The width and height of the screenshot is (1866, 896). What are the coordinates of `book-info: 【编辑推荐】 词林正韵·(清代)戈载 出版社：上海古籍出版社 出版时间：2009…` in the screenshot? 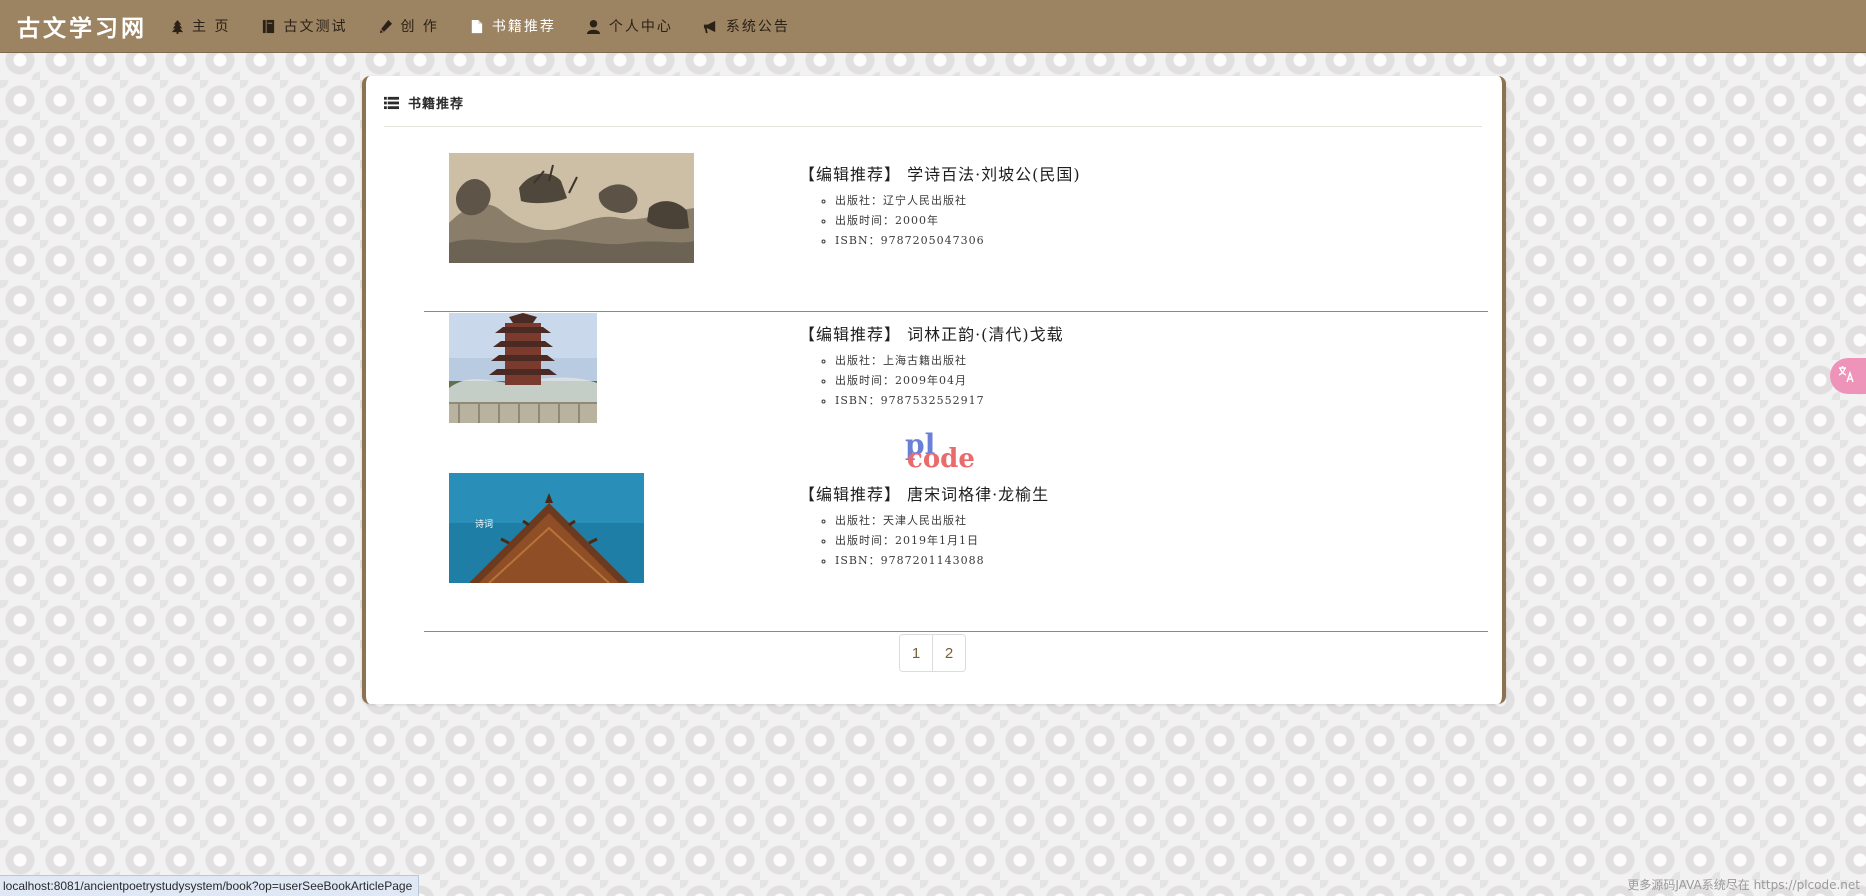 It's located at (931, 366).